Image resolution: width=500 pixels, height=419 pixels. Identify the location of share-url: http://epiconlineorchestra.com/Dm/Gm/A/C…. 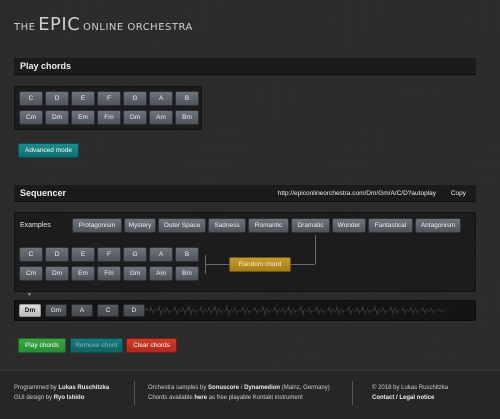
(357, 193).